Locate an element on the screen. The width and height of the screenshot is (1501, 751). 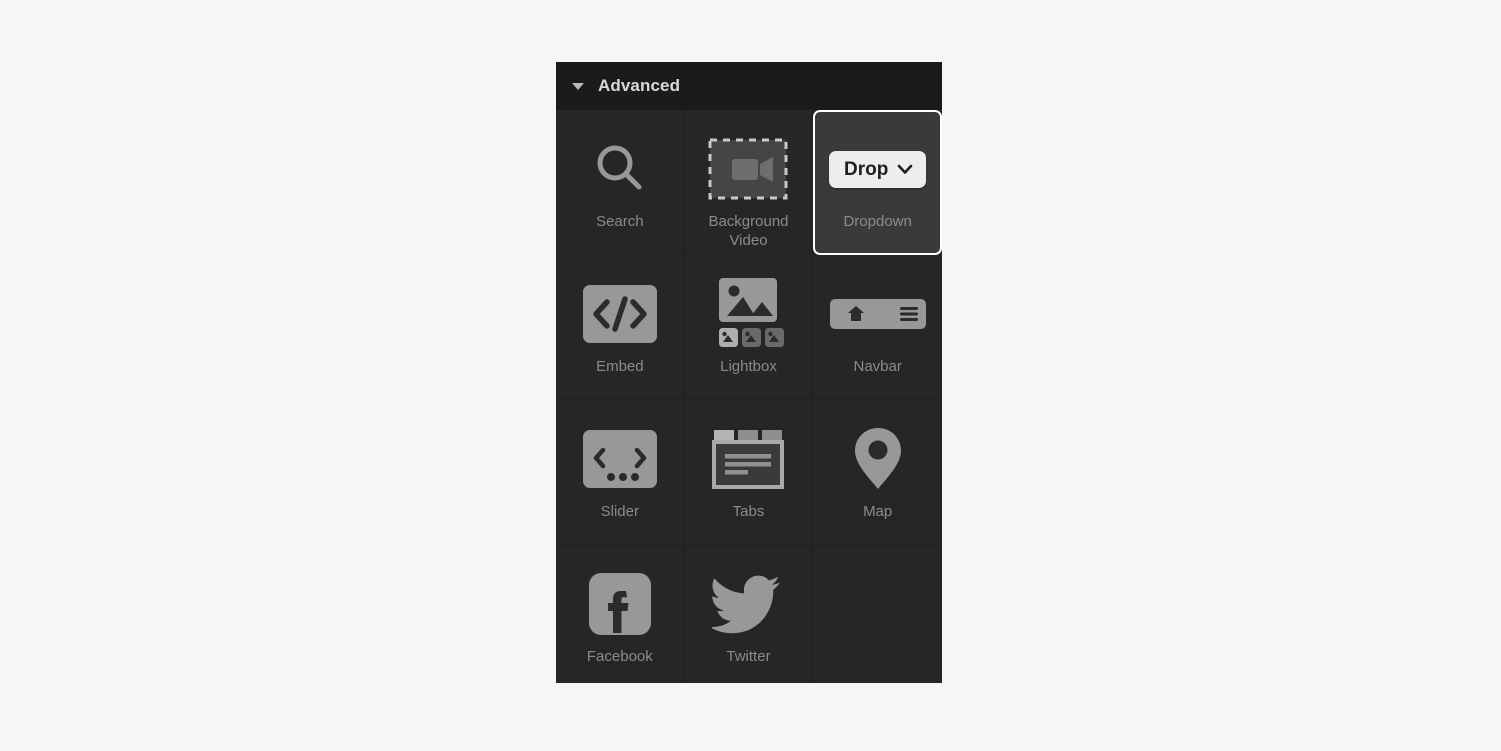
facebook-icon is located at coordinates (620, 604).